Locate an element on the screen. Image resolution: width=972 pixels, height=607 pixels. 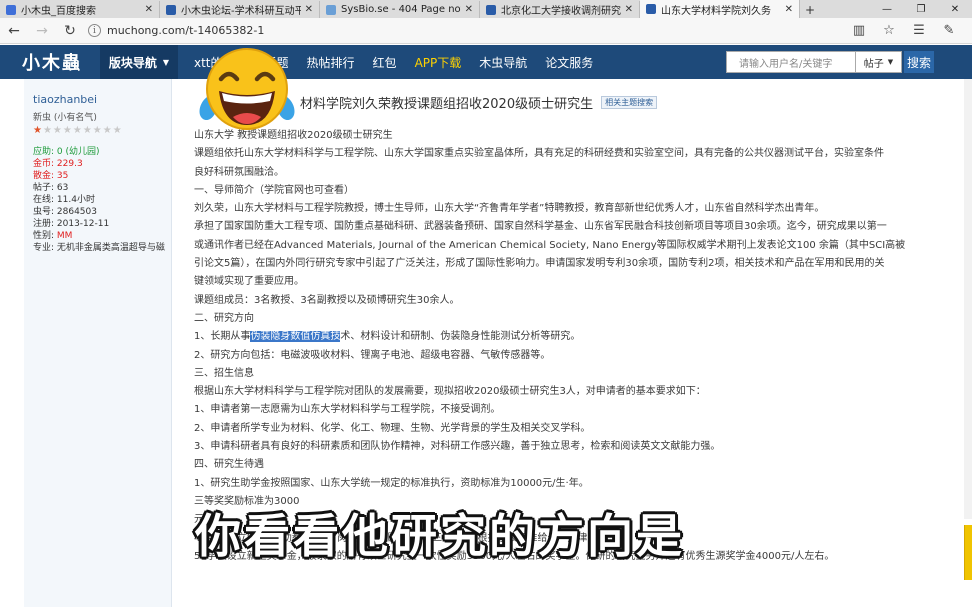
post-title: 材料学院刘久荣教授课题组招收2020级硕士研究生 is located at coordinates (447, 104).